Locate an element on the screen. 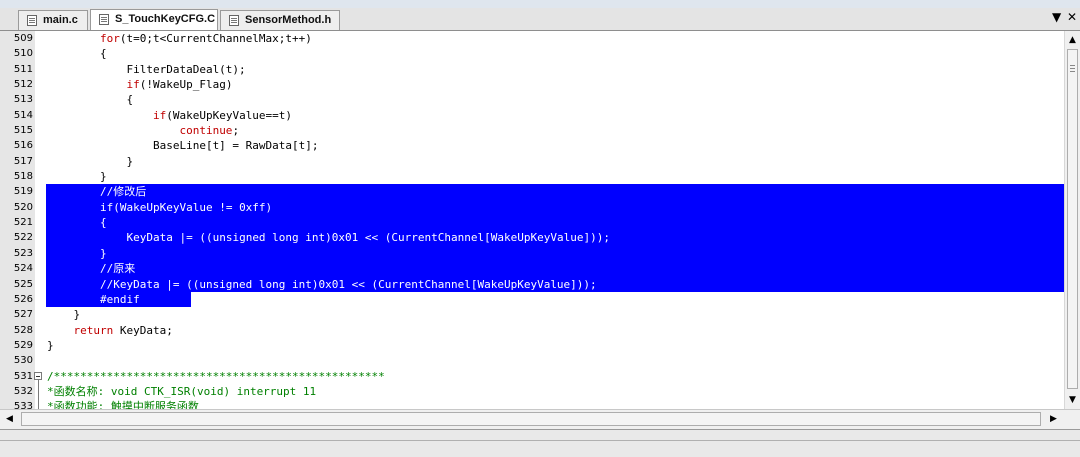  scroll-right-icon: ▶ is located at coordinates (1053, 419).